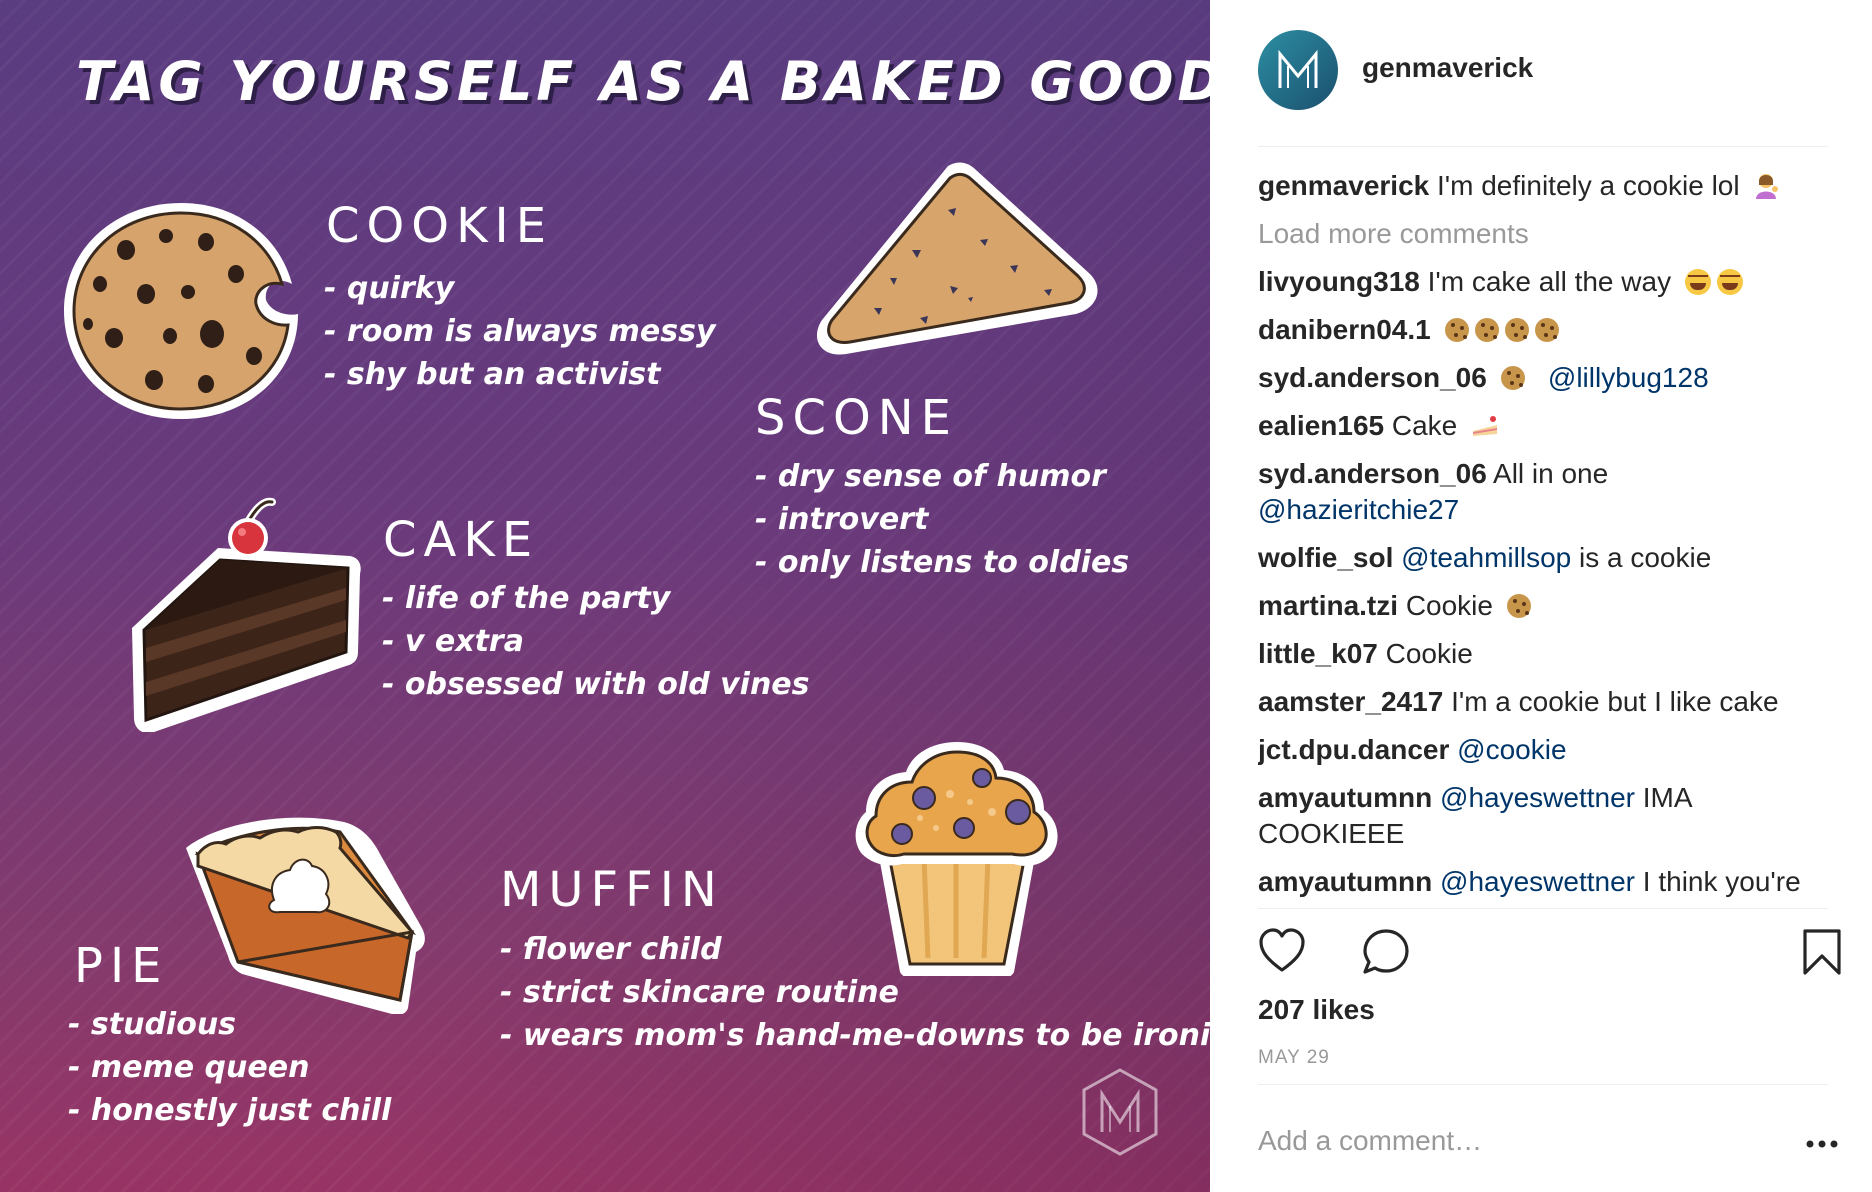  I want to click on trait-item: - room is always messy, so click(520, 331).